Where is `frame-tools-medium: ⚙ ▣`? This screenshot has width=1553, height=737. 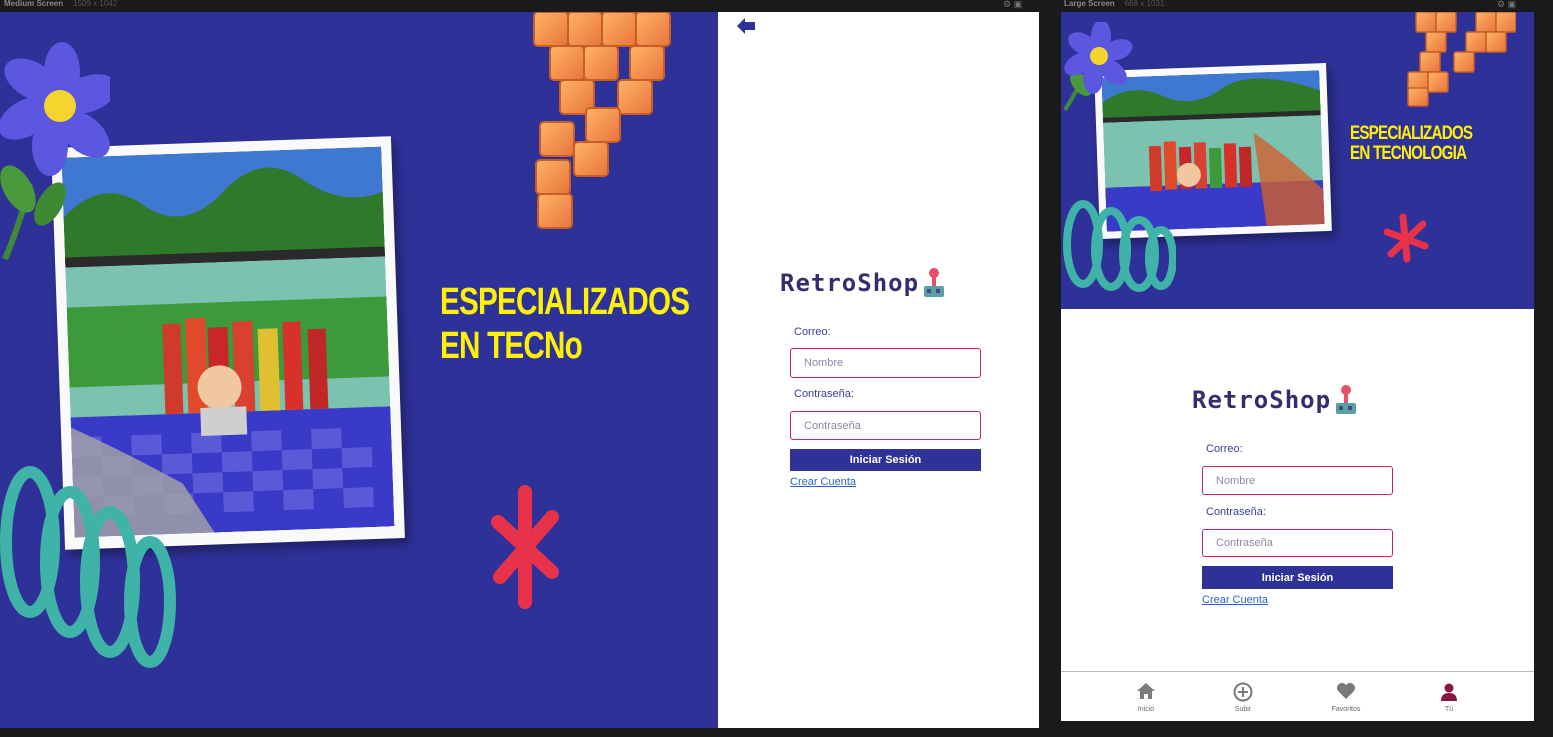 frame-tools-medium: ⚙ ▣ is located at coordinates (1012, 4).